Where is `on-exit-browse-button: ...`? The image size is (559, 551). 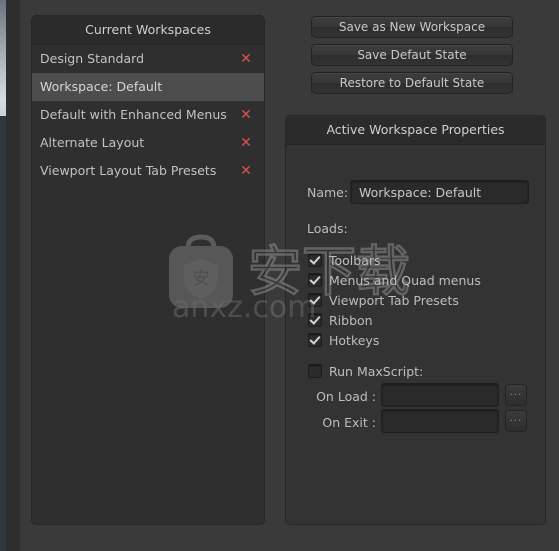 on-exit-browse-button: ... is located at coordinates (516, 421).